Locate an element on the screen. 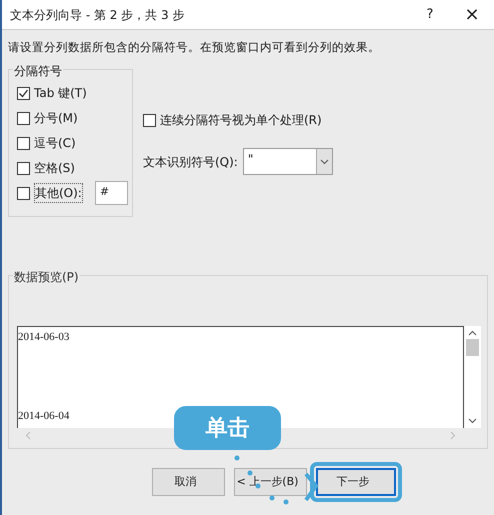 The height and width of the screenshot is (515, 494). dropdown: " is located at coordinates (287, 162).